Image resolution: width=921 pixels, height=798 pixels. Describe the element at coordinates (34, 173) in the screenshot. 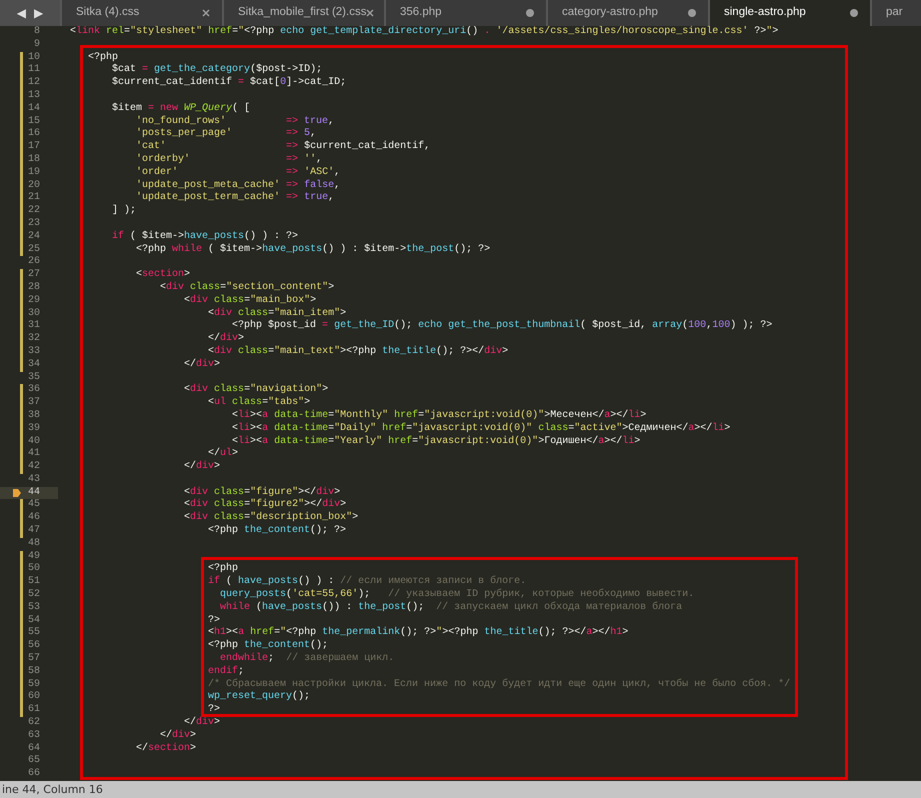

I see `line-number: 19` at that location.